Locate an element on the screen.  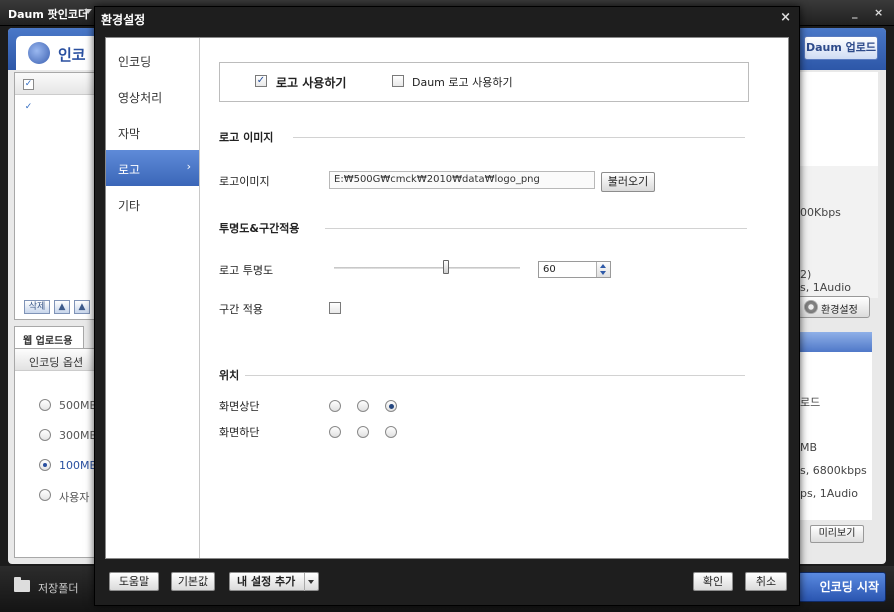
size-text: MB is located at coordinates (809, 447).